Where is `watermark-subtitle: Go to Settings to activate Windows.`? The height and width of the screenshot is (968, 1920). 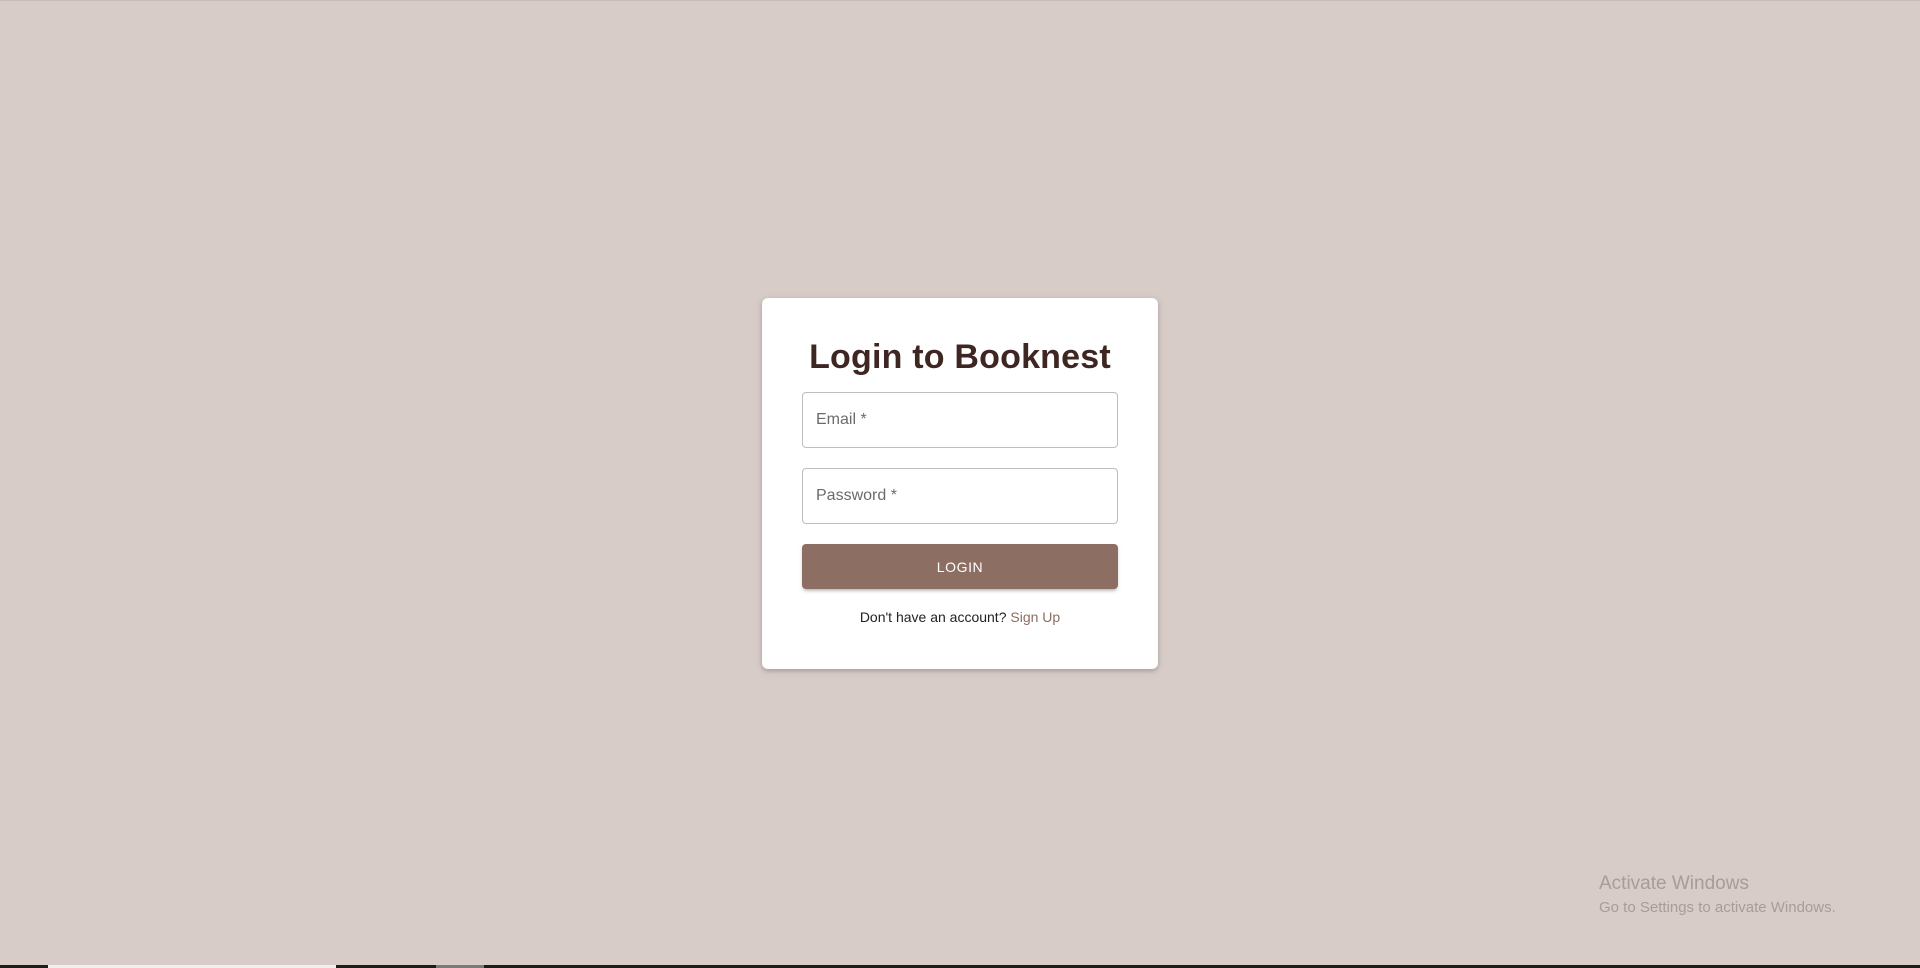 watermark-subtitle: Go to Settings to activate Windows. is located at coordinates (1717, 907).